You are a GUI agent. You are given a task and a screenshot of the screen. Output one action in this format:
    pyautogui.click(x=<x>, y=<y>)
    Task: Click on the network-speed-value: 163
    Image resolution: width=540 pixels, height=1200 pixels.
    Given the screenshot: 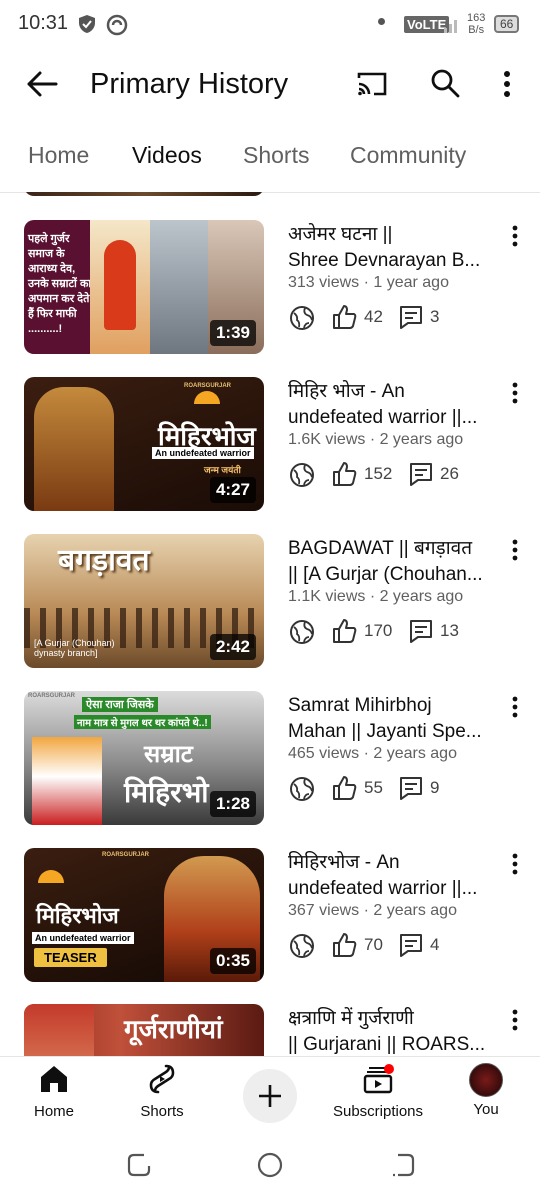 What is the action you would take?
    pyautogui.click(x=476, y=18)
    